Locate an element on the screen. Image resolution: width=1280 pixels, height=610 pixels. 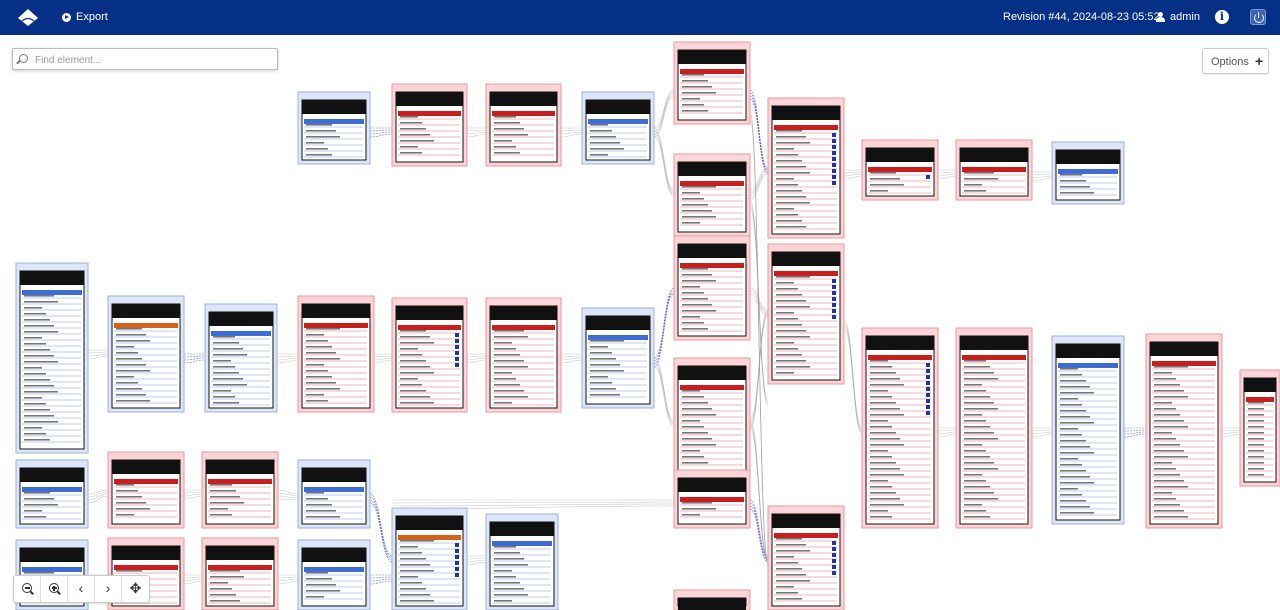
export-label: Export is located at coordinates (92, 17).